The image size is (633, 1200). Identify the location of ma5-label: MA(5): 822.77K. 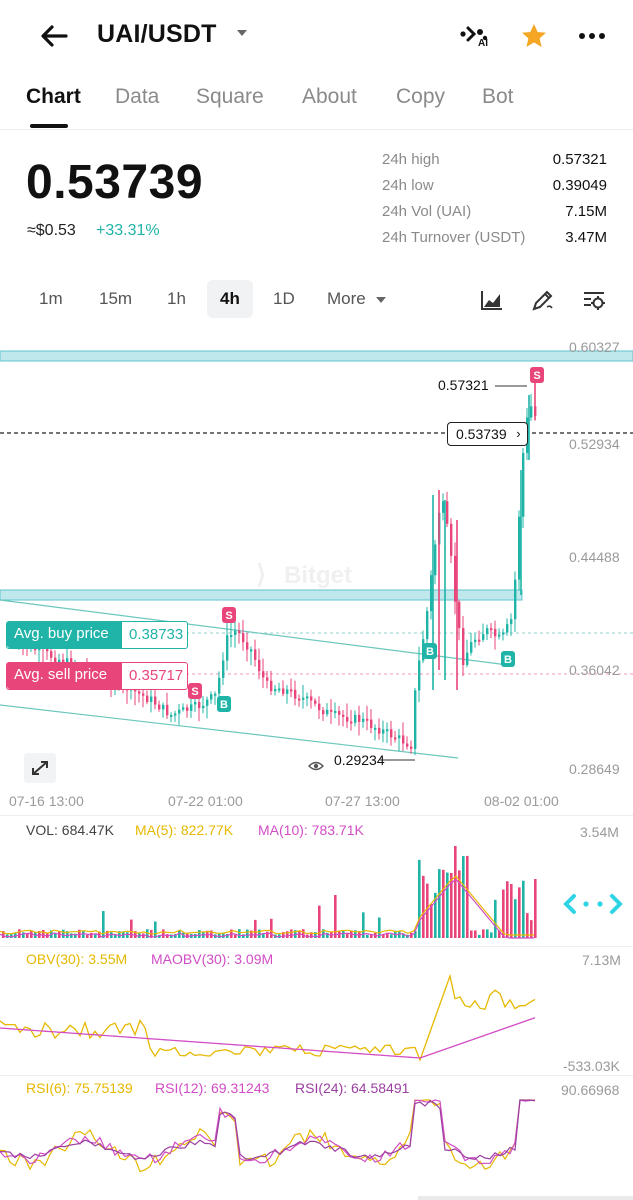
(184, 830).